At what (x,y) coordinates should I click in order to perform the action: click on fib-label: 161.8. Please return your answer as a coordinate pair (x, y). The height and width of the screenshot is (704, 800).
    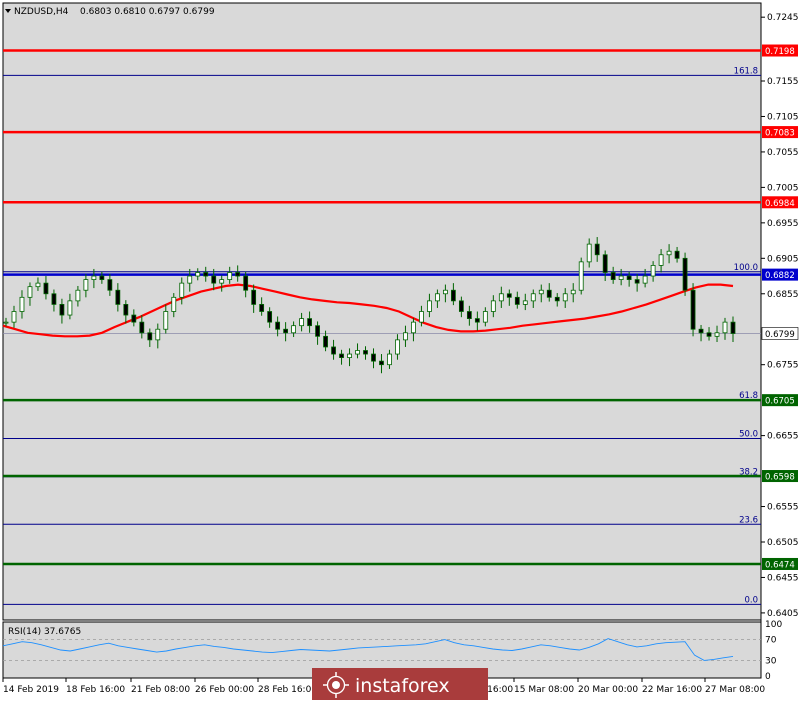
    Looking at the image, I should click on (746, 71).